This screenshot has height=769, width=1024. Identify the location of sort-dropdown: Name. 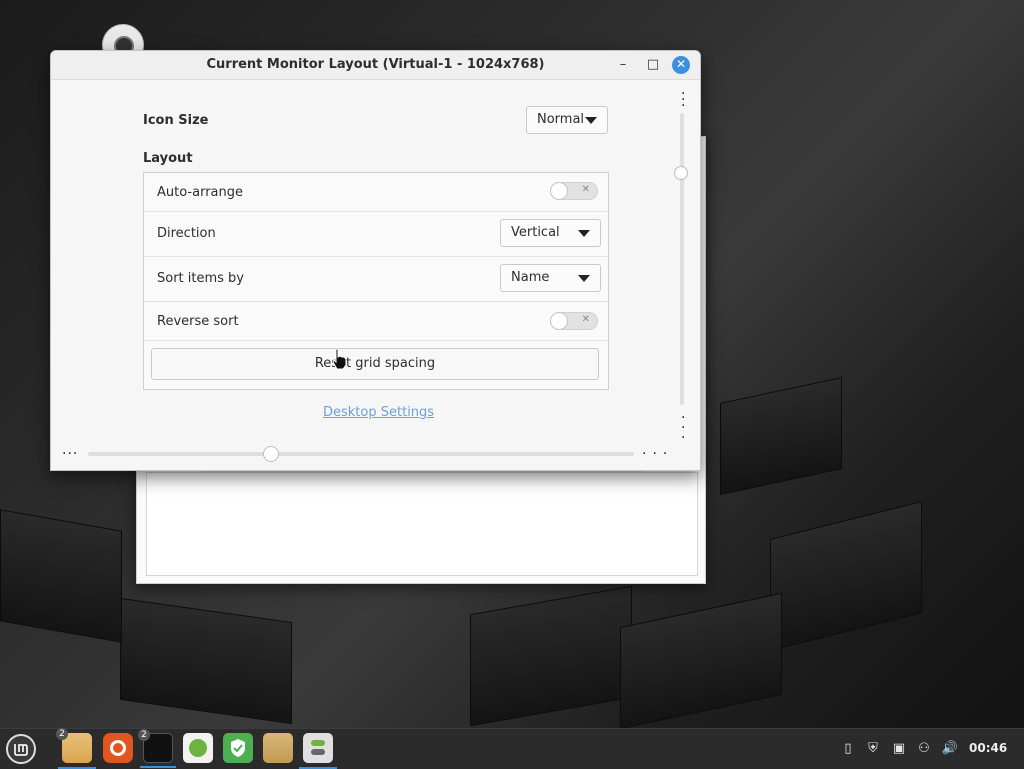
(550, 278).